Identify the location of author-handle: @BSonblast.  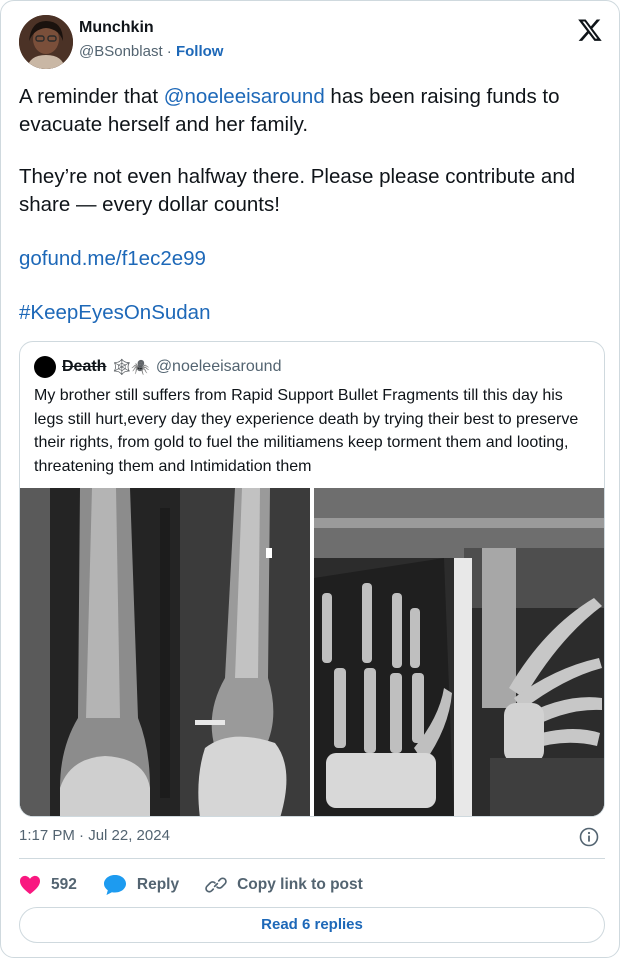
(121, 51).